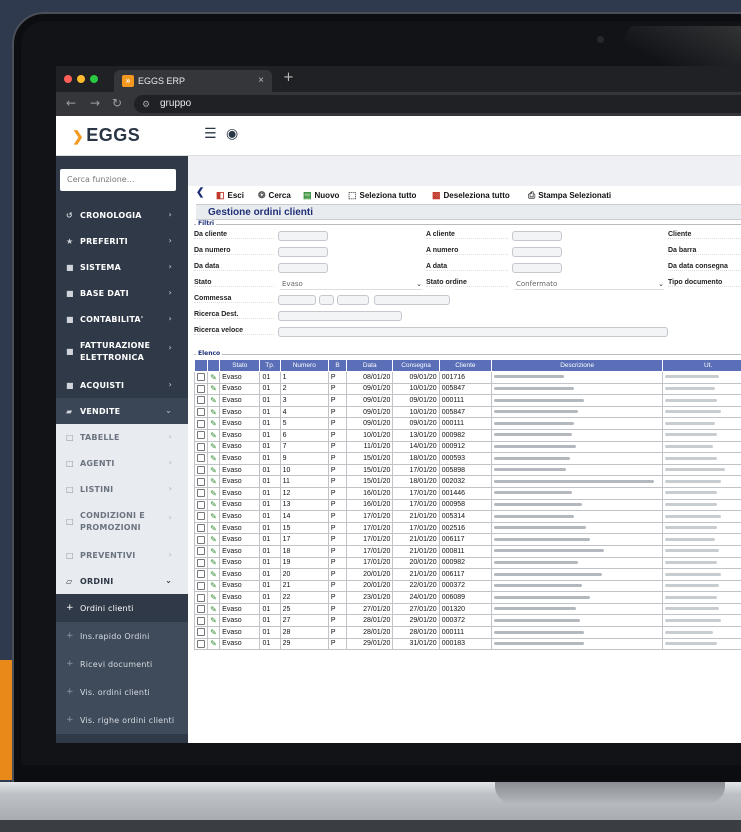  Describe the element at coordinates (122, 241) in the screenshot. I see `sidebar-item-preferiti: ★ PREFERITI ›` at that location.